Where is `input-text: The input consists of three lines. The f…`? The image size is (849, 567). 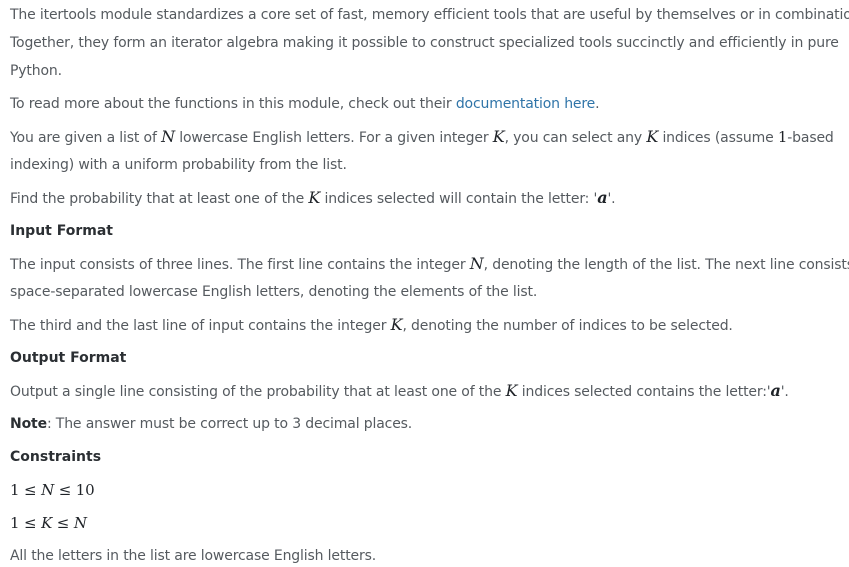 input-text: The input consists of three lines. The f… is located at coordinates (240, 265).